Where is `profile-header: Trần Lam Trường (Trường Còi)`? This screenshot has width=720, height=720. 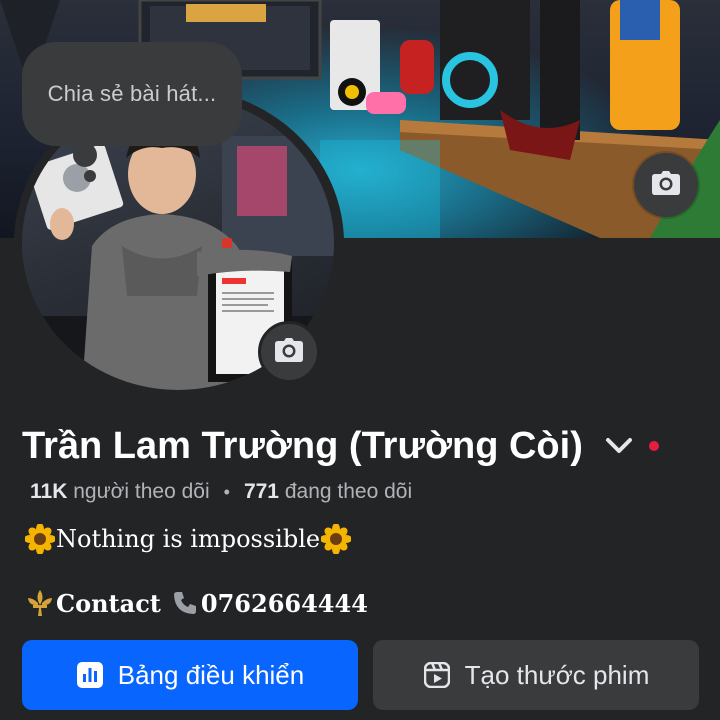 profile-header: Trần Lam Trường (Trường Còi) is located at coordinates (367, 446).